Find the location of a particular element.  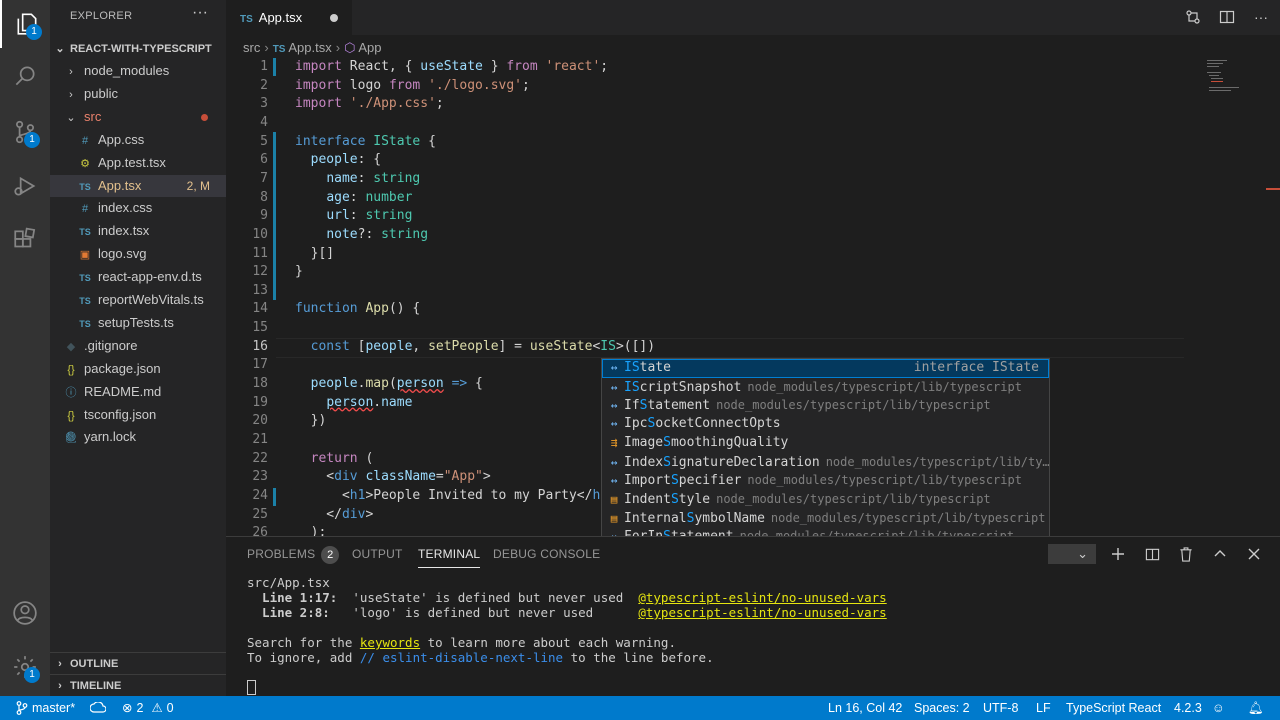

branch-indicator: master* is located at coordinates (45, 708).